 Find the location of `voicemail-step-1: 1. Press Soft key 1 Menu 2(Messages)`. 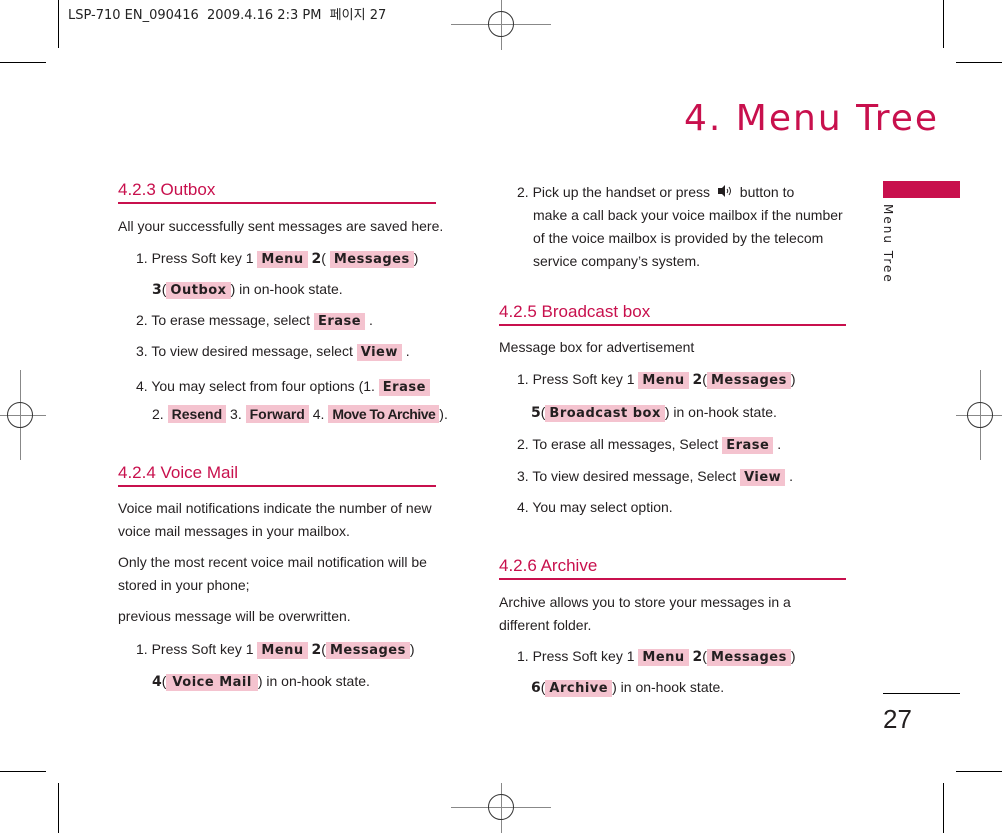

voicemail-step-1: 1. Press Soft key 1 Menu 2(Messages) is located at coordinates (275, 650).